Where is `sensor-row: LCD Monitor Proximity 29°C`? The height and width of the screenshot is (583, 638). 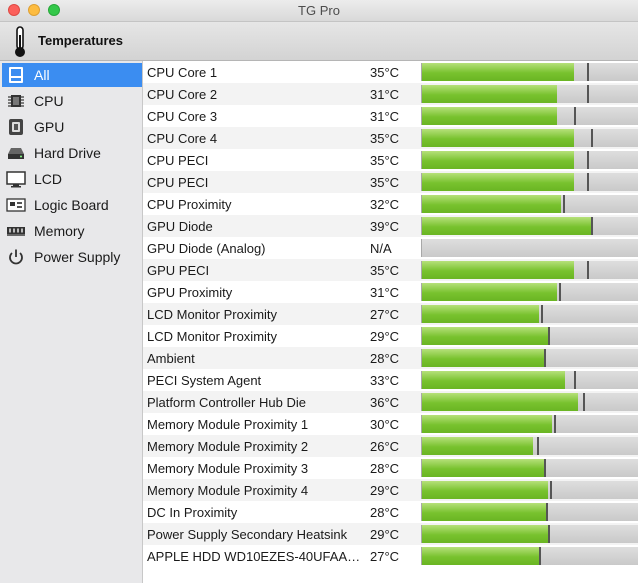
sensor-row: LCD Monitor Proximity 29°C is located at coordinates (390, 336).